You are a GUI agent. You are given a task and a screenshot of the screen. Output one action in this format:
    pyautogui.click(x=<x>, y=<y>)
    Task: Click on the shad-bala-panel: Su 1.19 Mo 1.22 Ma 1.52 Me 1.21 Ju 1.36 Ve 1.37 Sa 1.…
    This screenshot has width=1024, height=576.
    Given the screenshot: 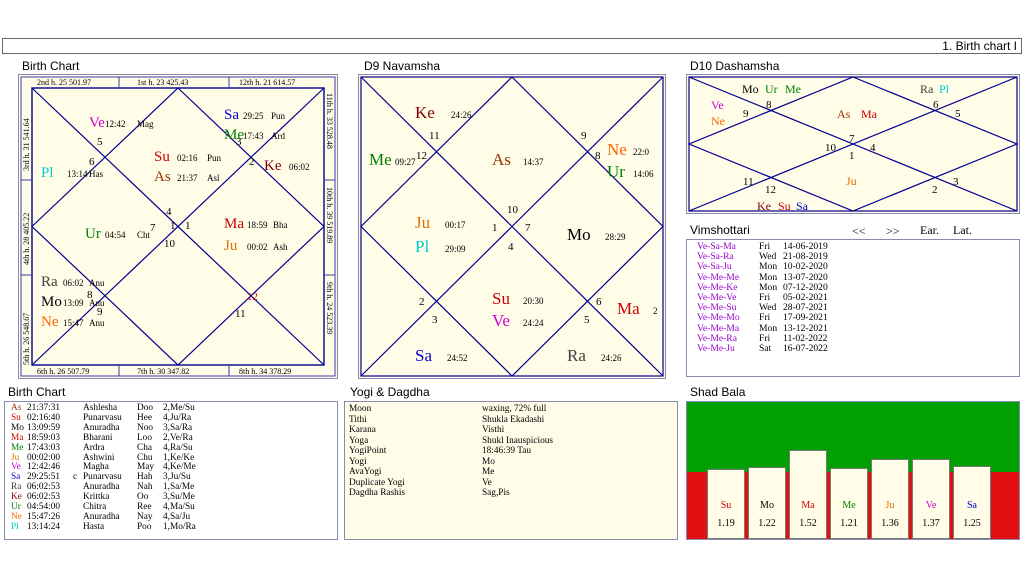 What is the action you would take?
    pyautogui.click(x=853, y=470)
    